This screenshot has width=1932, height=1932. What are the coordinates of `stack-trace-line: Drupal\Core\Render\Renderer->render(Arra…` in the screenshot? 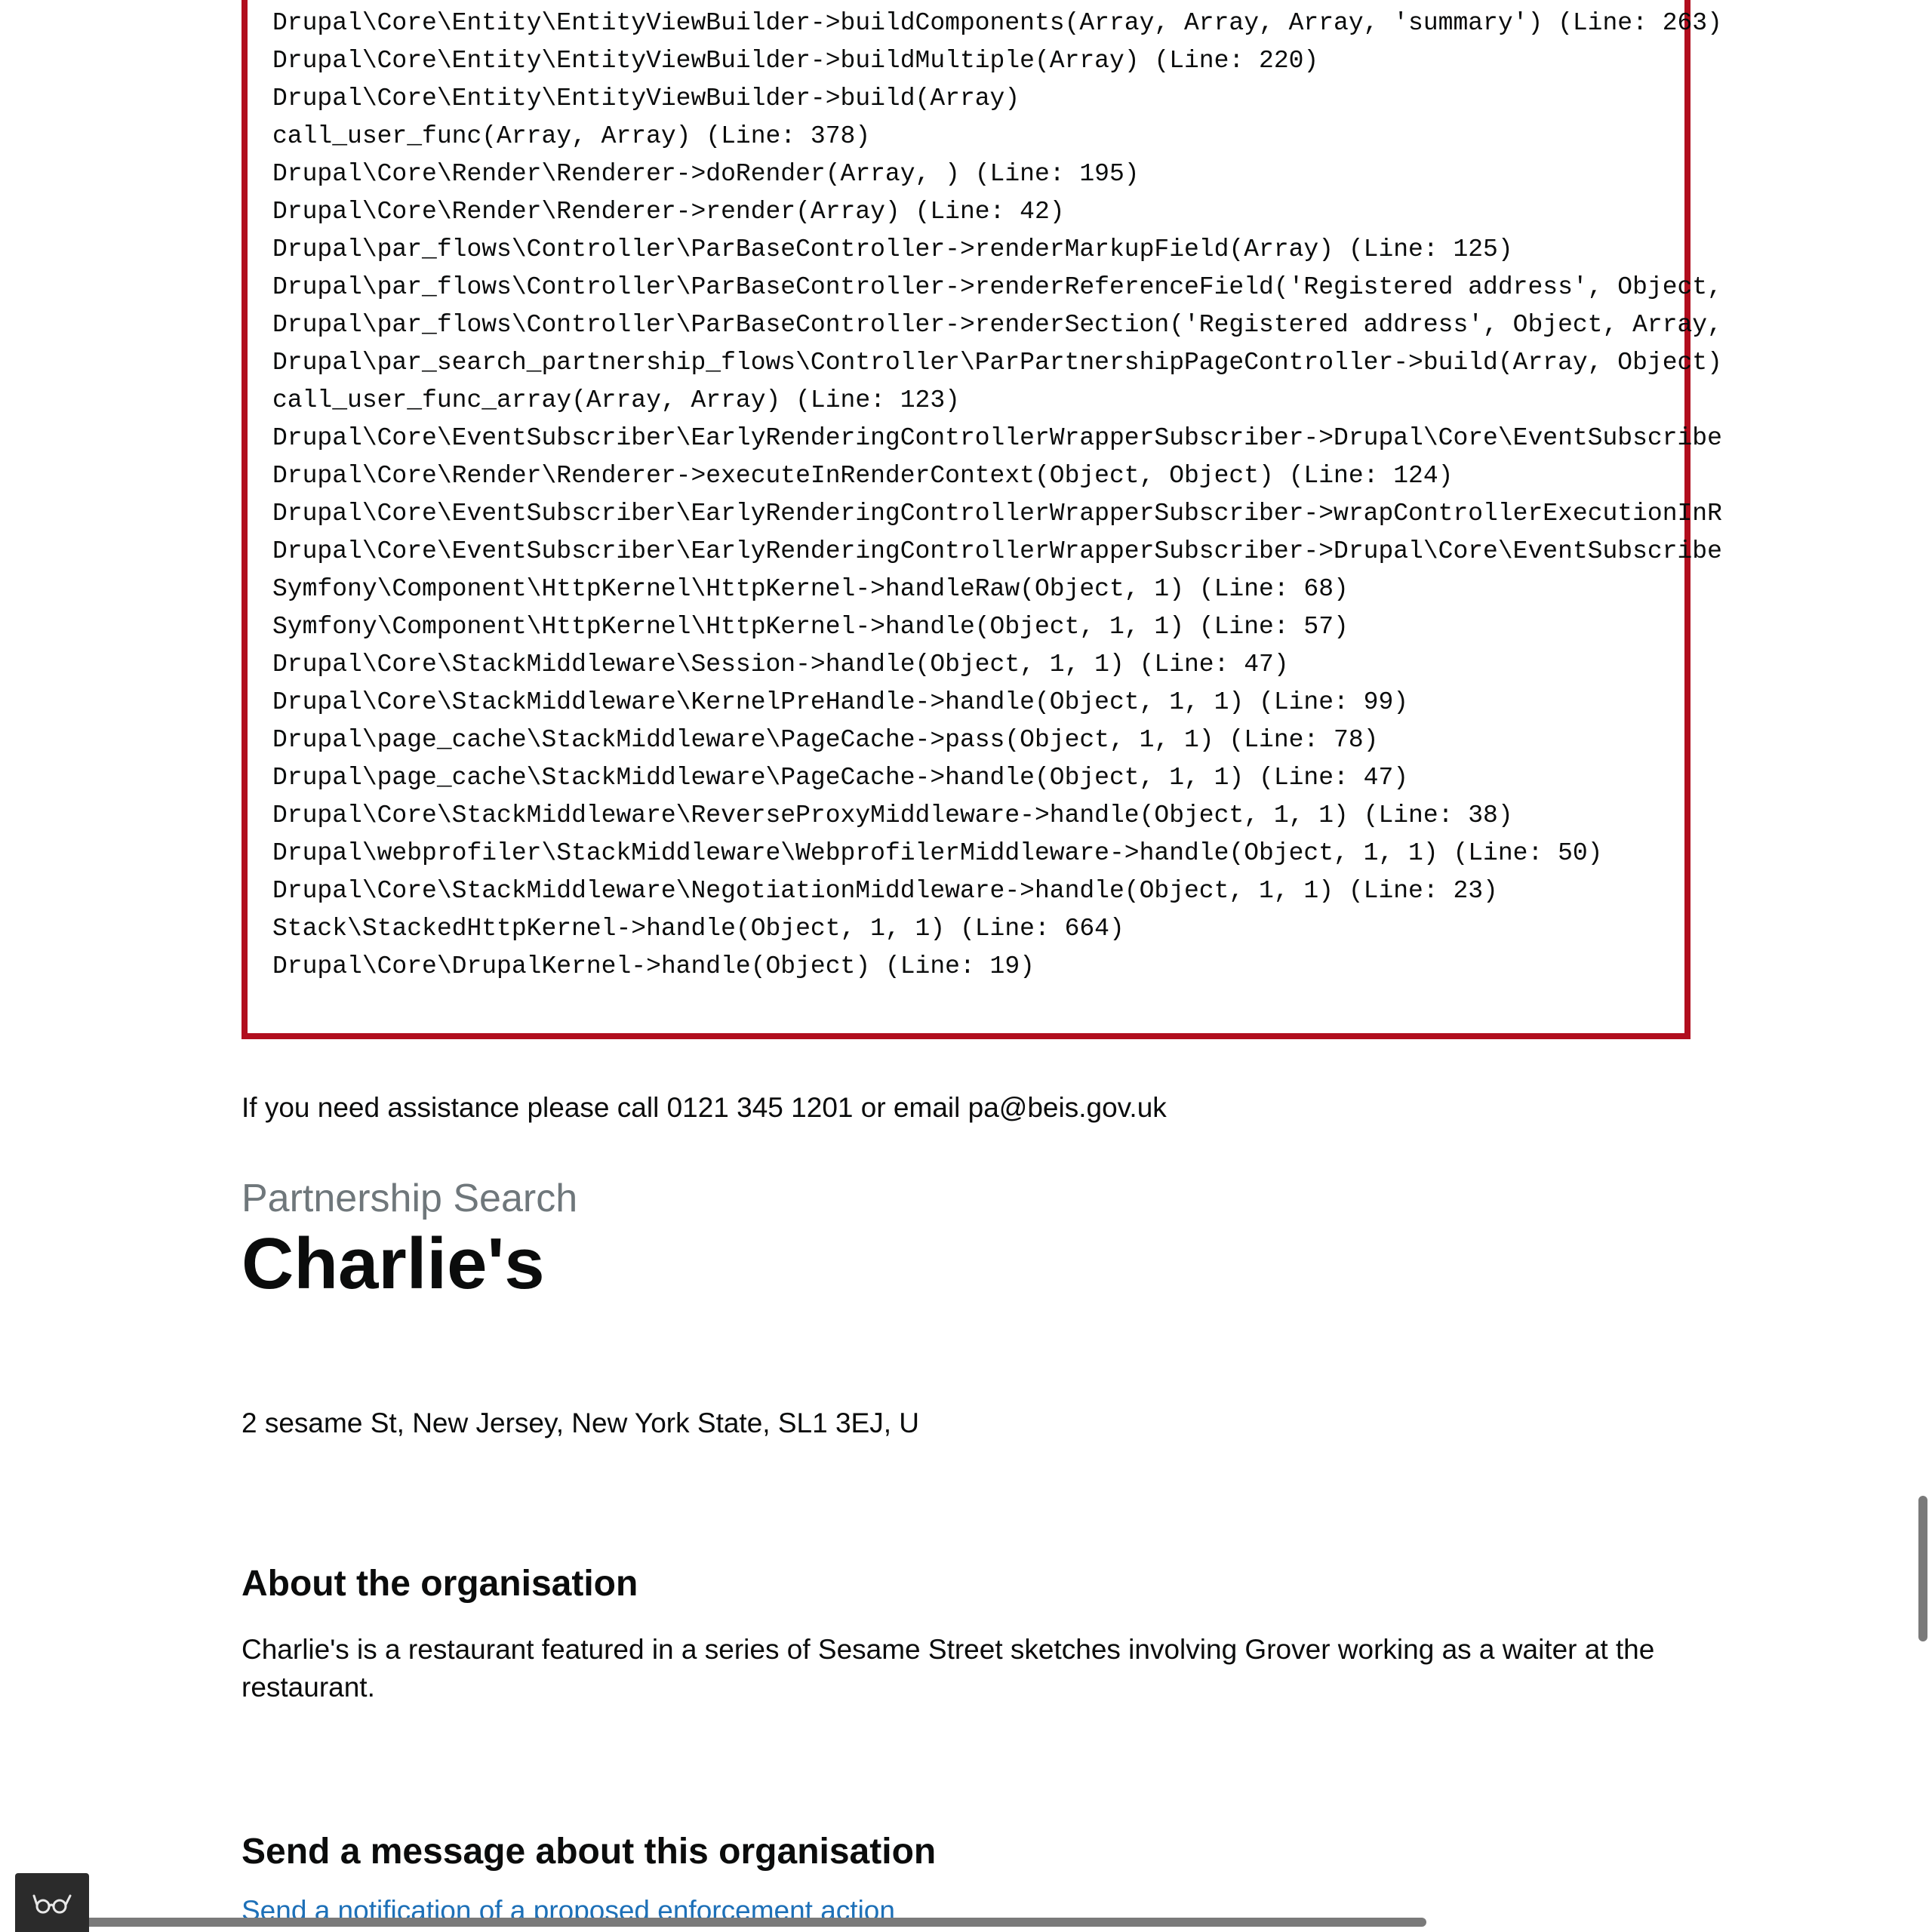 It's located at (668, 212).